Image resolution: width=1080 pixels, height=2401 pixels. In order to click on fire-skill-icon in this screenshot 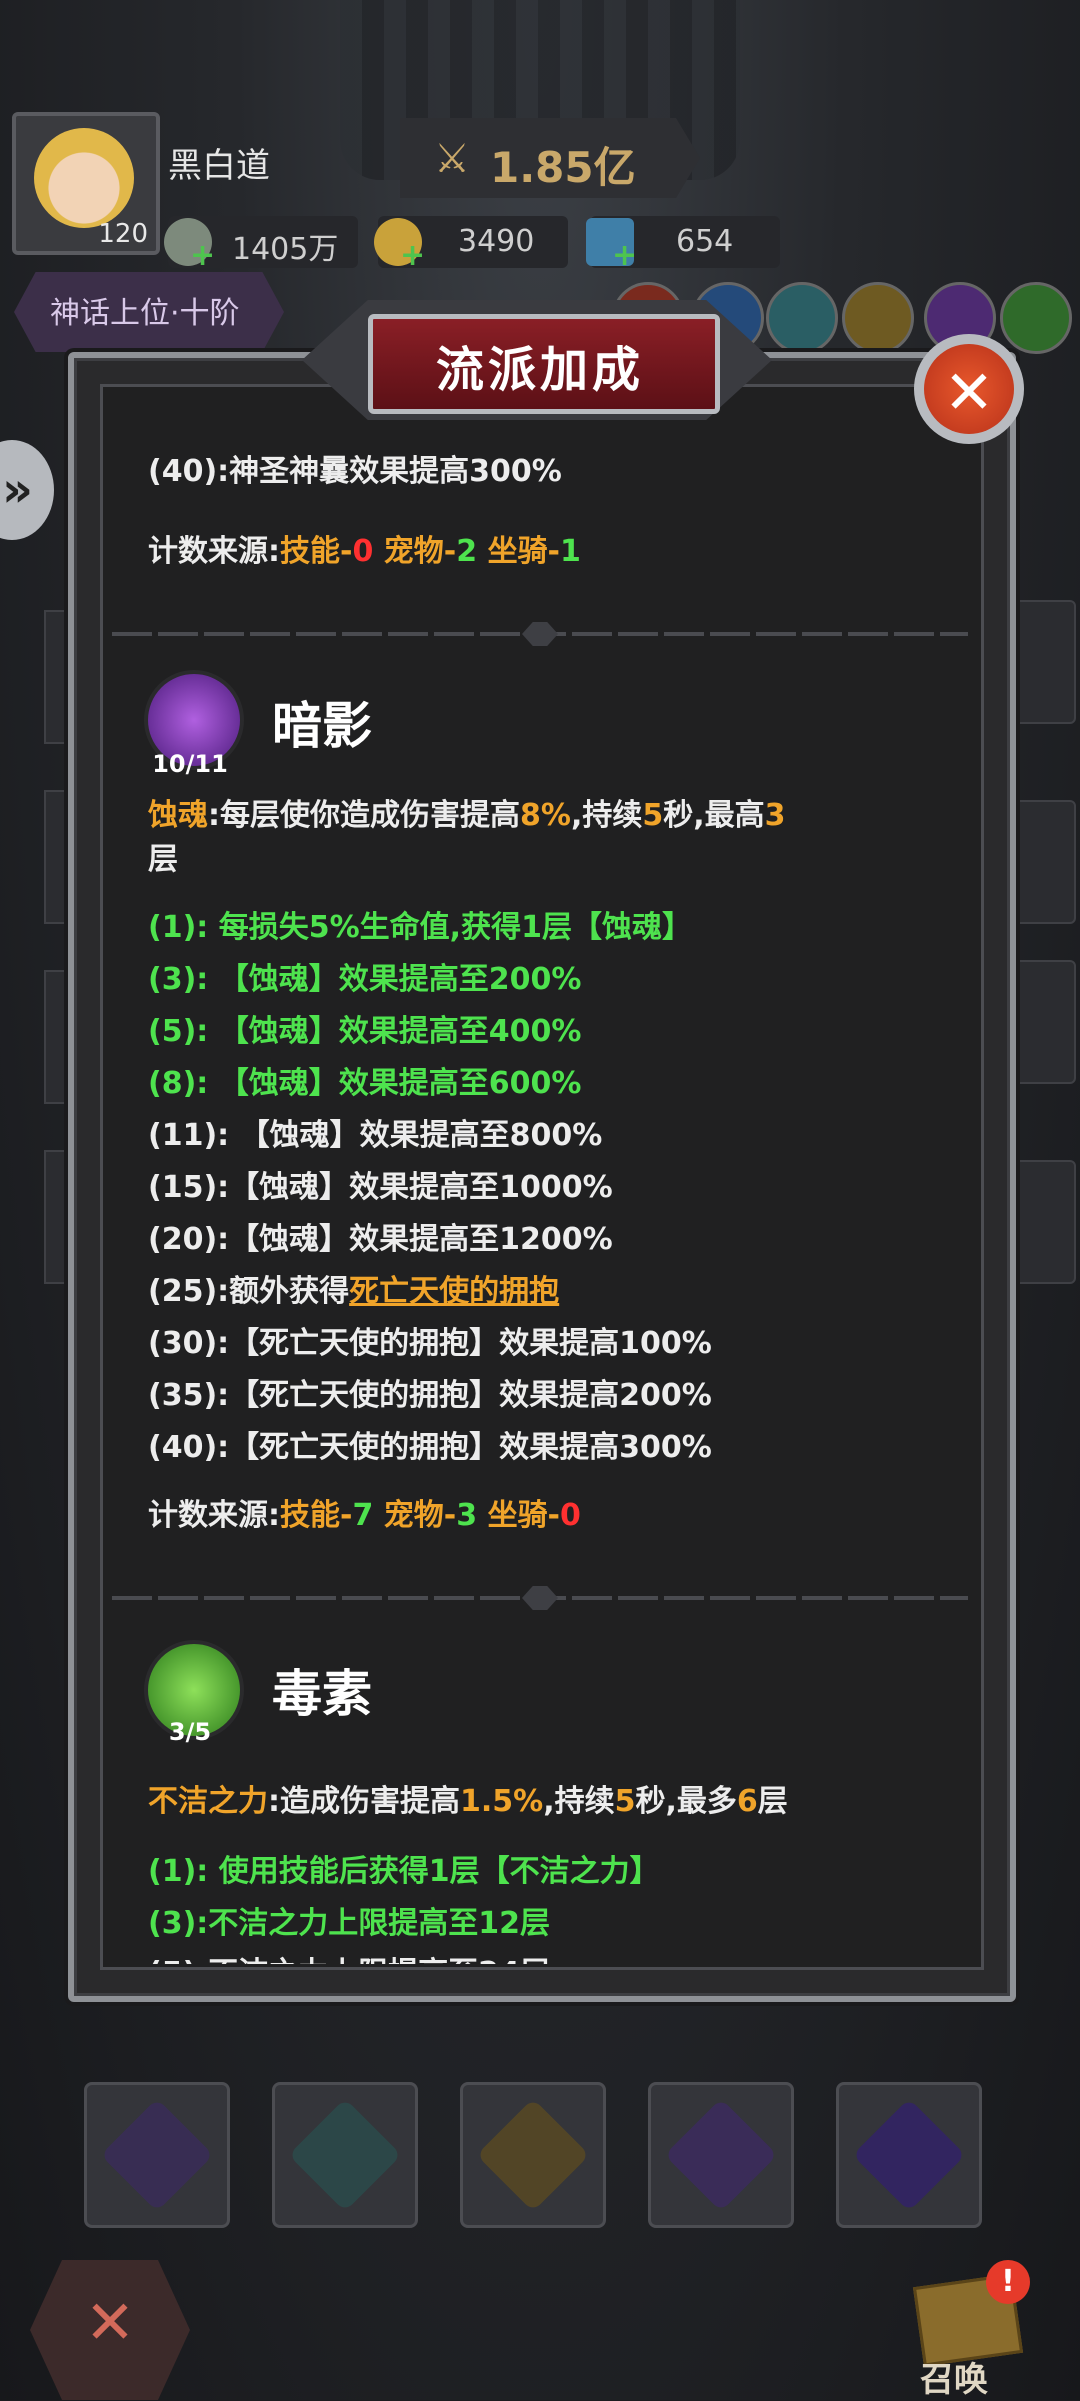, I will do `click(533, 2155)`.